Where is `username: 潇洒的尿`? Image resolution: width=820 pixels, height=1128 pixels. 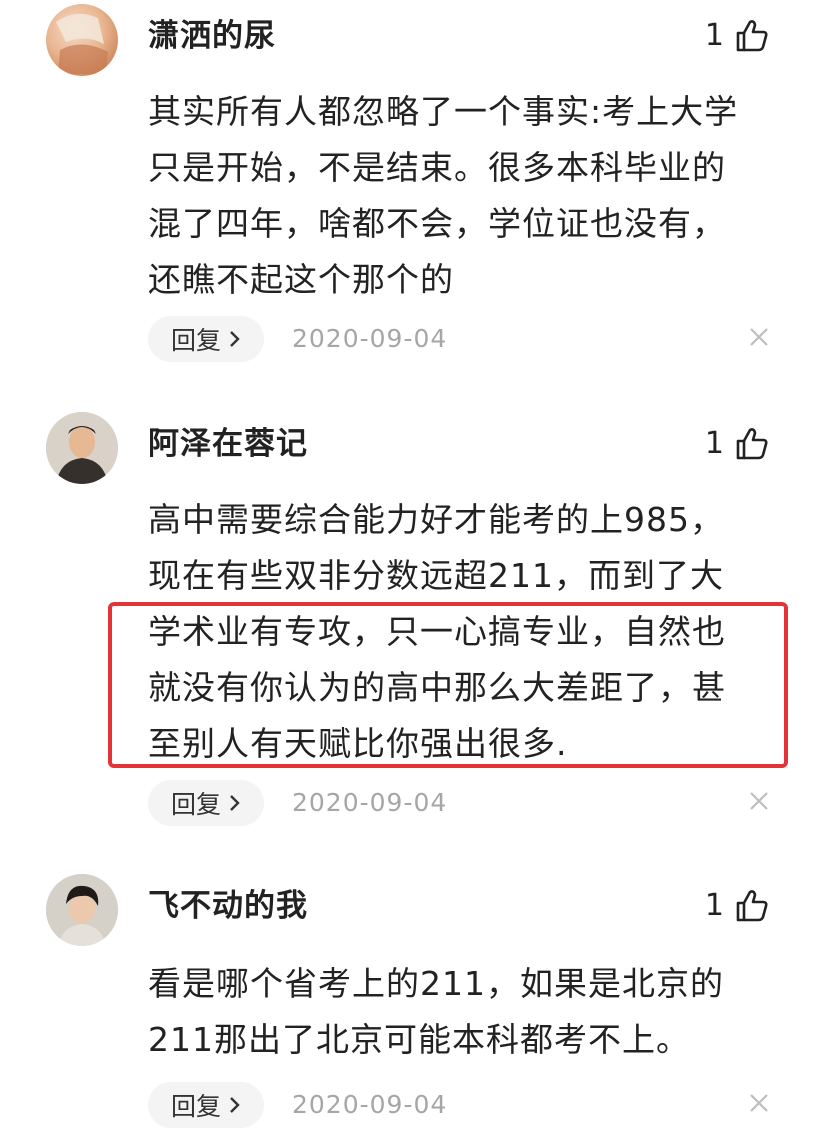 username: 潇洒的尿 is located at coordinates (212, 36).